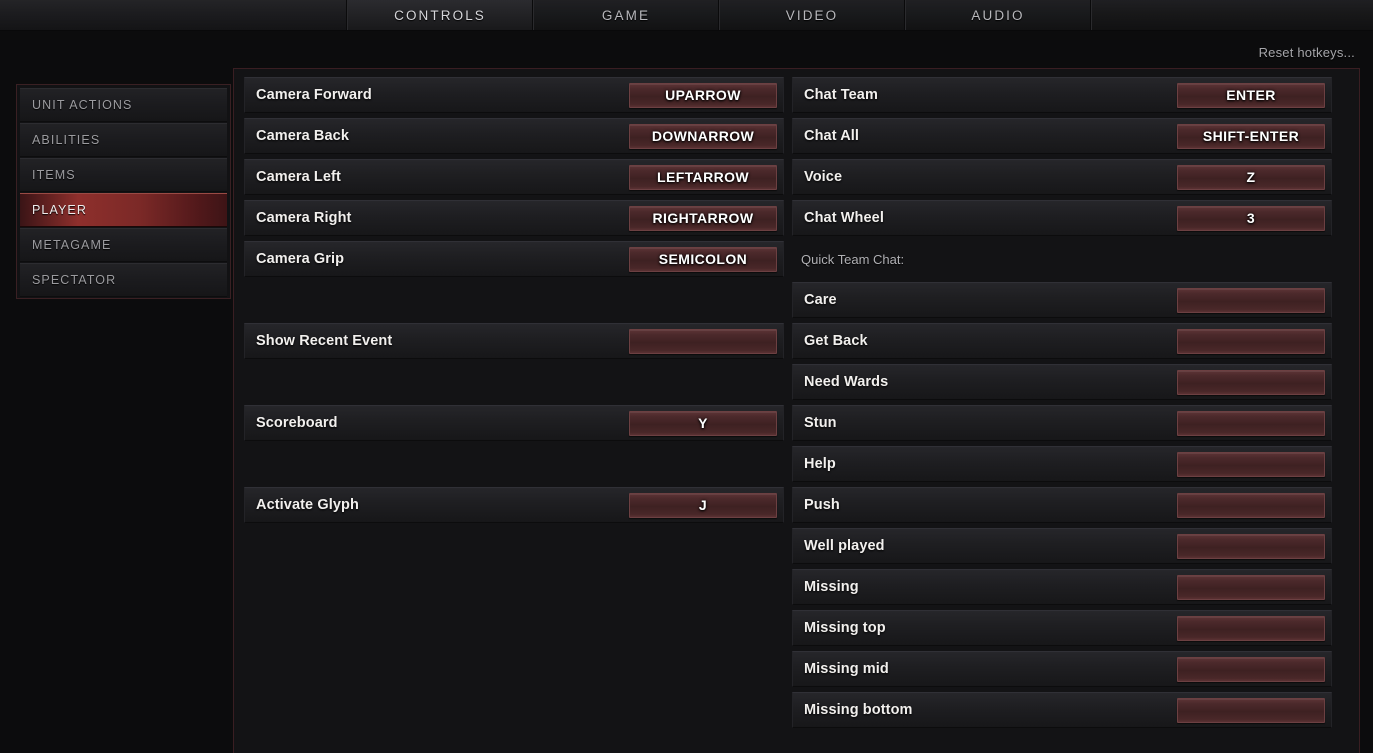 The image size is (1373, 753). I want to click on bind-label-missing-top: Missing top, so click(845, 628).